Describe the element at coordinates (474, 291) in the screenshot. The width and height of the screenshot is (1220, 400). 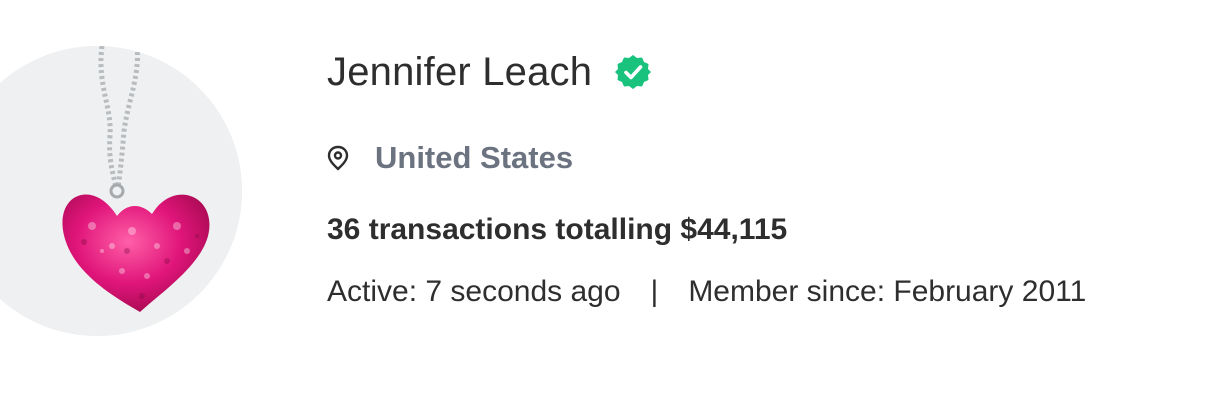
I see `active-status: Active: 7 seconds ago` at that location.